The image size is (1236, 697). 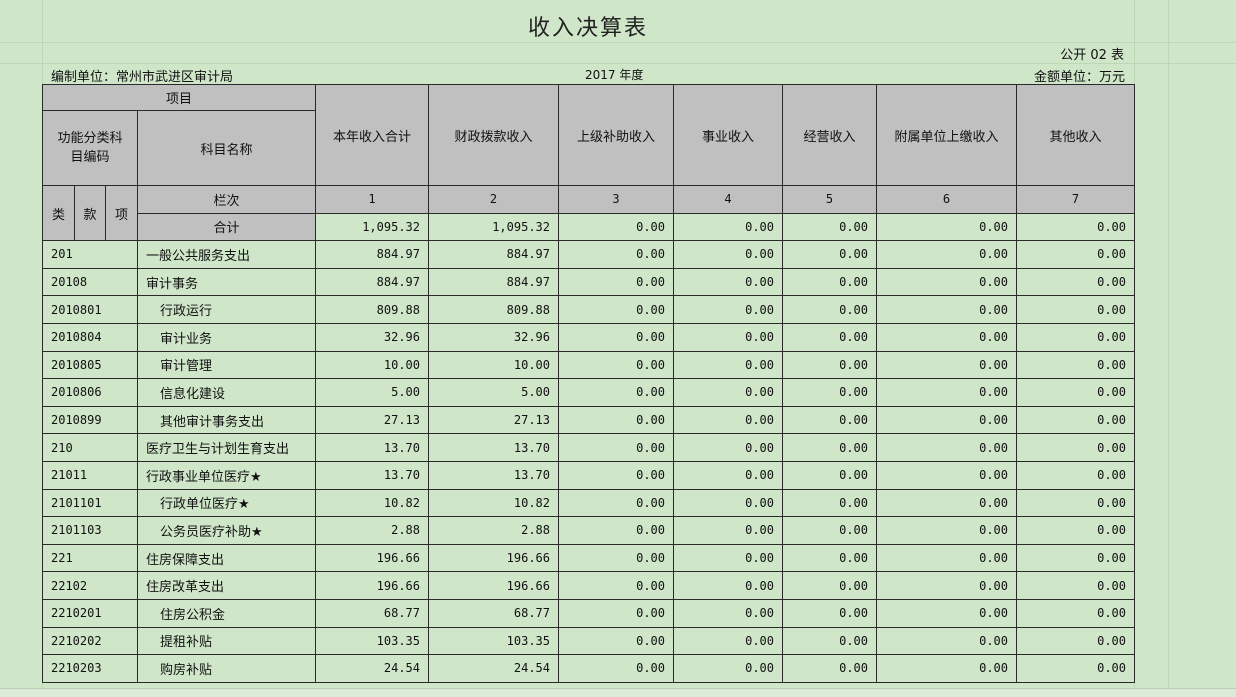 I want to click on row-code: 2010801, so click(x=90, y=309).